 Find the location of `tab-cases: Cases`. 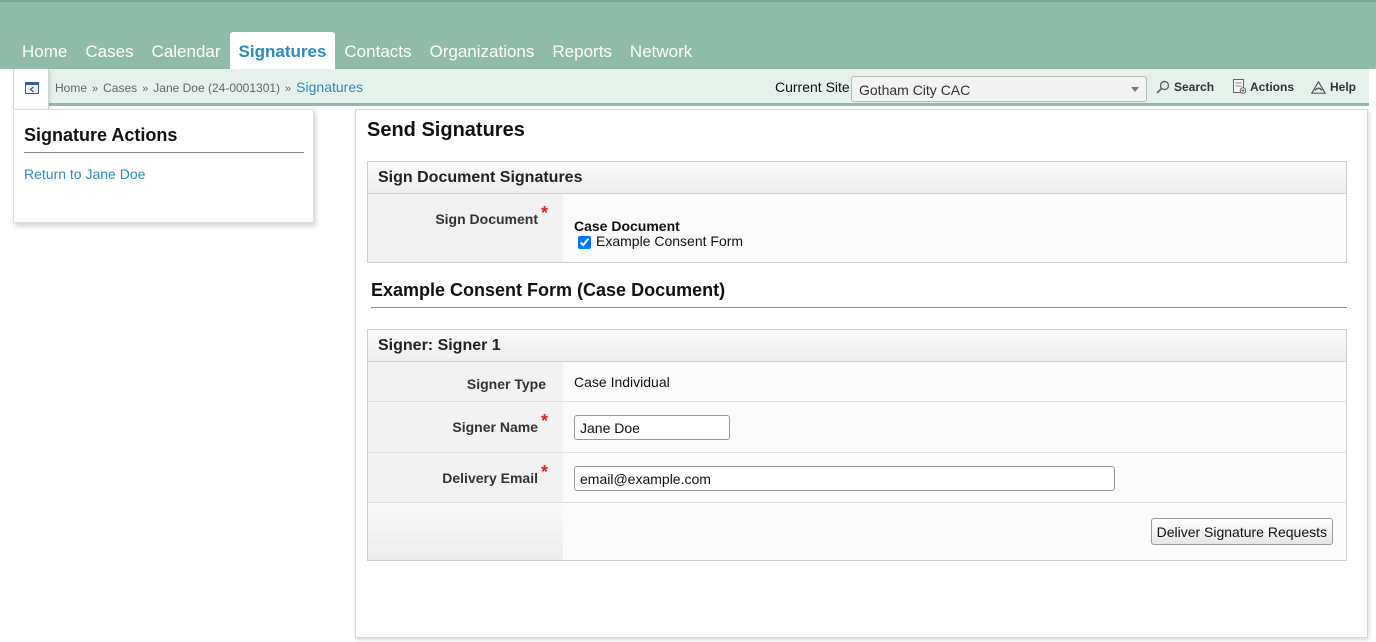

tab-cases: Cases is located at coordinates (109, 51).